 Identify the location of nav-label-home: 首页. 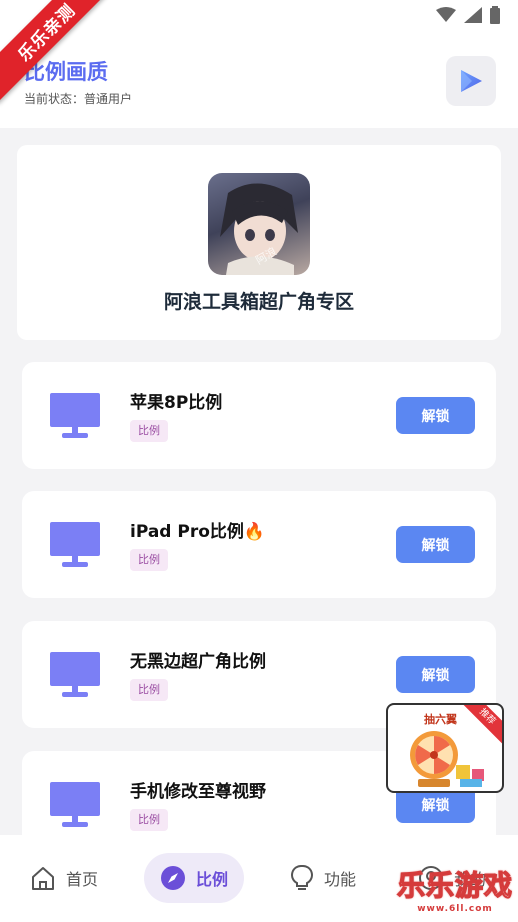
(82, 879).